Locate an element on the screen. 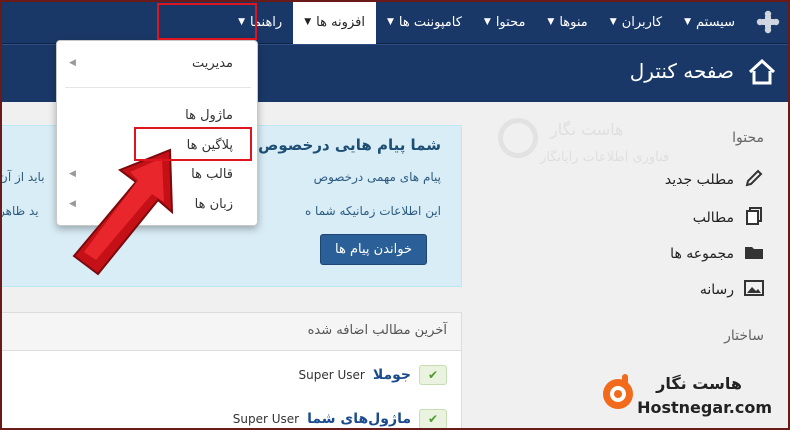  joomla-logo-icon is located at coordinates (768, 22).